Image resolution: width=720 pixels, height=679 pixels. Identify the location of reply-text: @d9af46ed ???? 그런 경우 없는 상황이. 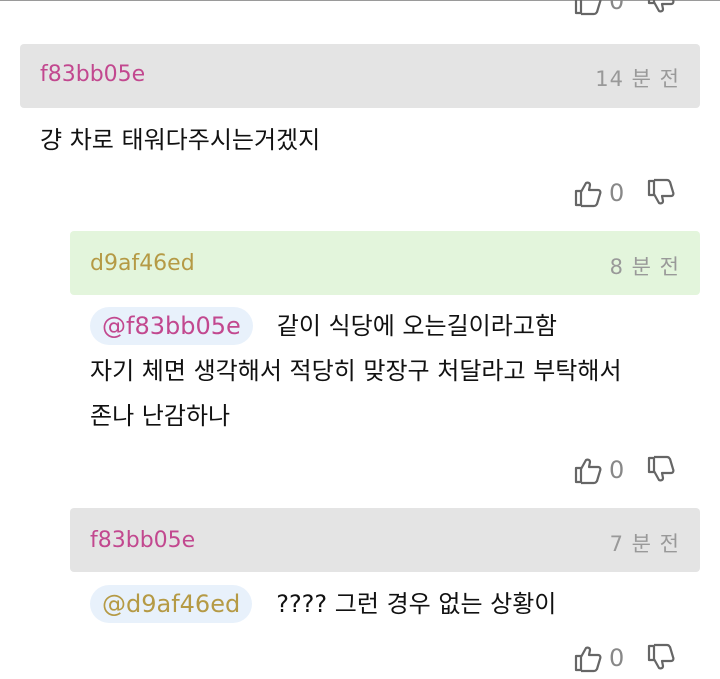
(323, 604).